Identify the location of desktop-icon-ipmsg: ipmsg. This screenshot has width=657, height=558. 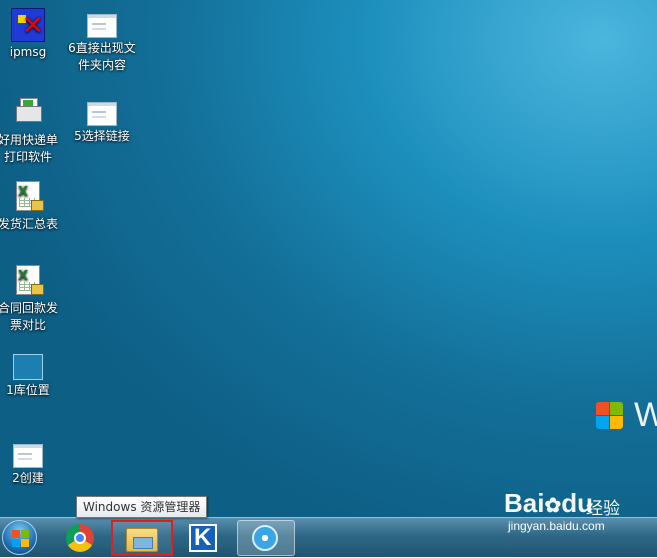
(34, 34).